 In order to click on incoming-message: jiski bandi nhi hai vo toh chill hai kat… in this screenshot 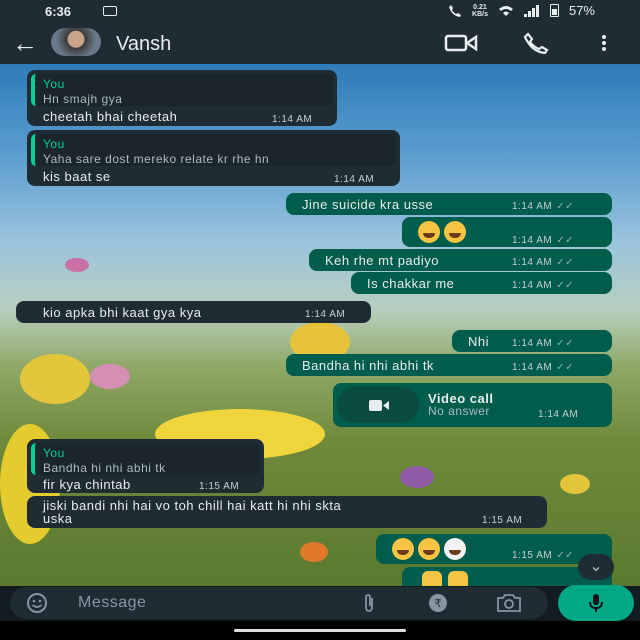, I will do `click(287, 512)`.